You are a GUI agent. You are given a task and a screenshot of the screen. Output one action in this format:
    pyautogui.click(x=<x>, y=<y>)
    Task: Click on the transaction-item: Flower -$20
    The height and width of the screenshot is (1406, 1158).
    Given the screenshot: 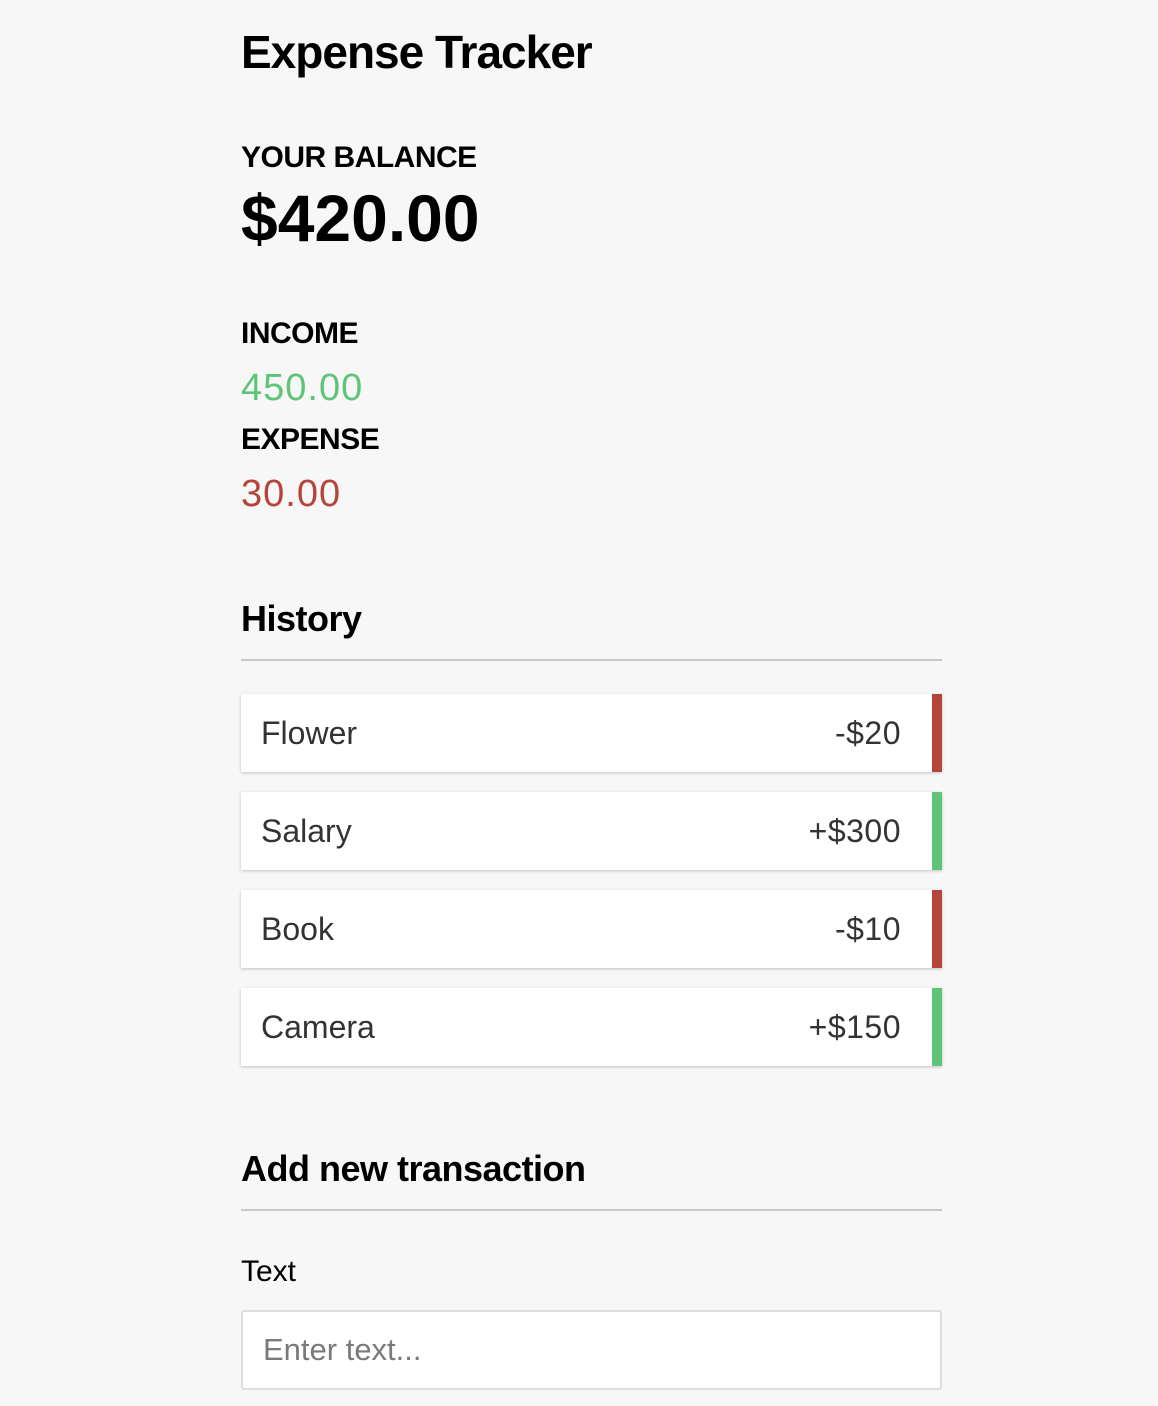 What is the action you would take?
    pyautogui.click(x=591, y=733)
    